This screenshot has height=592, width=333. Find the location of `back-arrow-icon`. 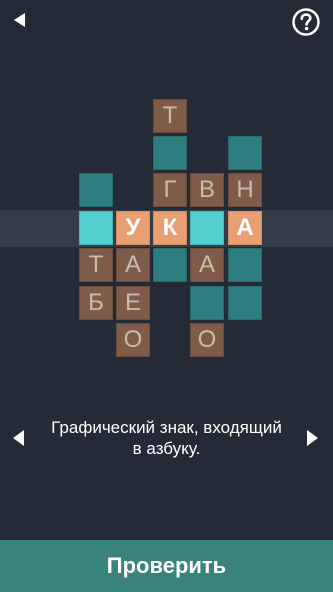

back-arrow-icon is located at coordinates (19, 20).